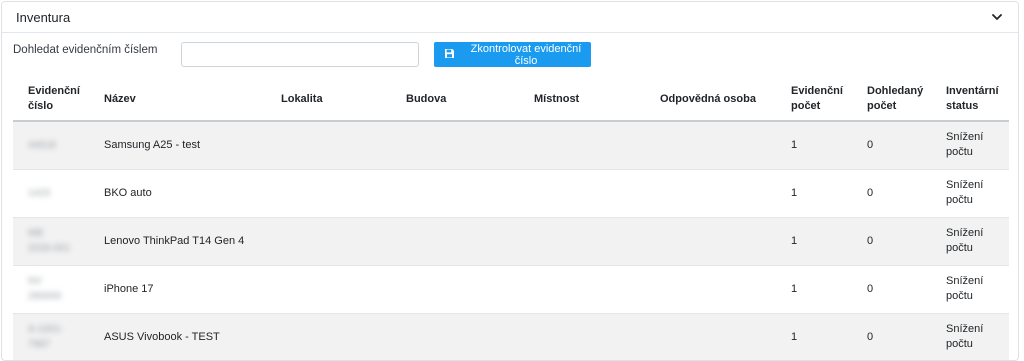  Describe the element at coordinates (51, 336) in the screenshot. I see `cell-evidencni-cislo: A-1001- 7987` at that location.